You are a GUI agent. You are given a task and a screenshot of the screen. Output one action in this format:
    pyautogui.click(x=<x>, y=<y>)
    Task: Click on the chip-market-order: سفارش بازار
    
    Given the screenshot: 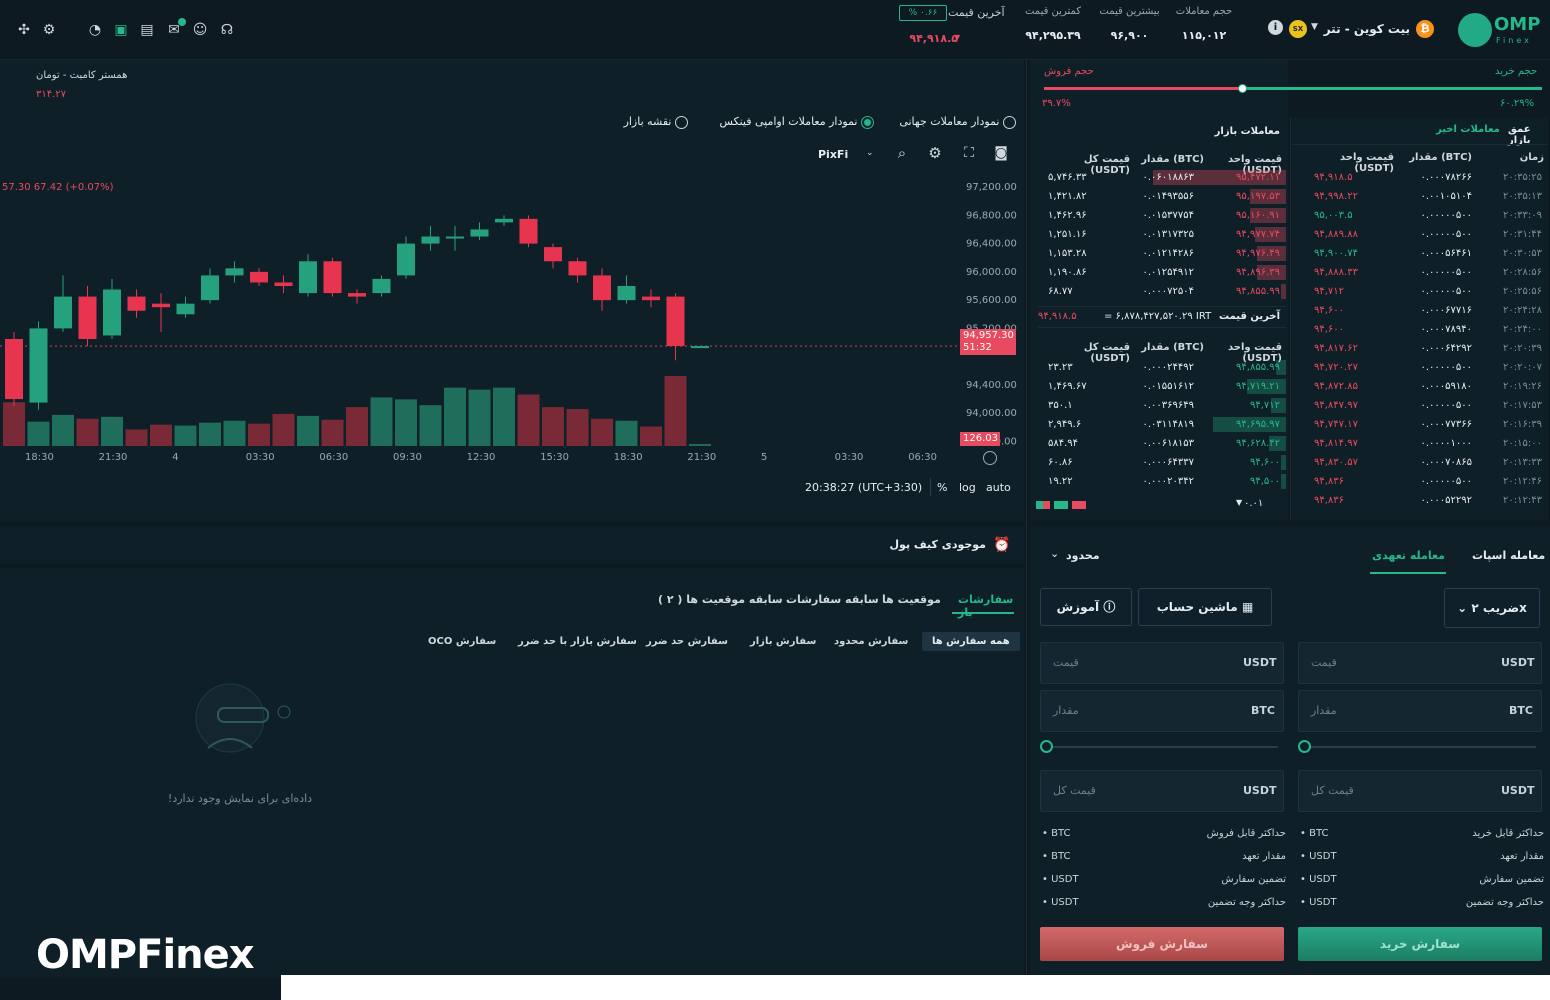 What is the action you would take?
    pyautogui.click(x=783, y=641)
    